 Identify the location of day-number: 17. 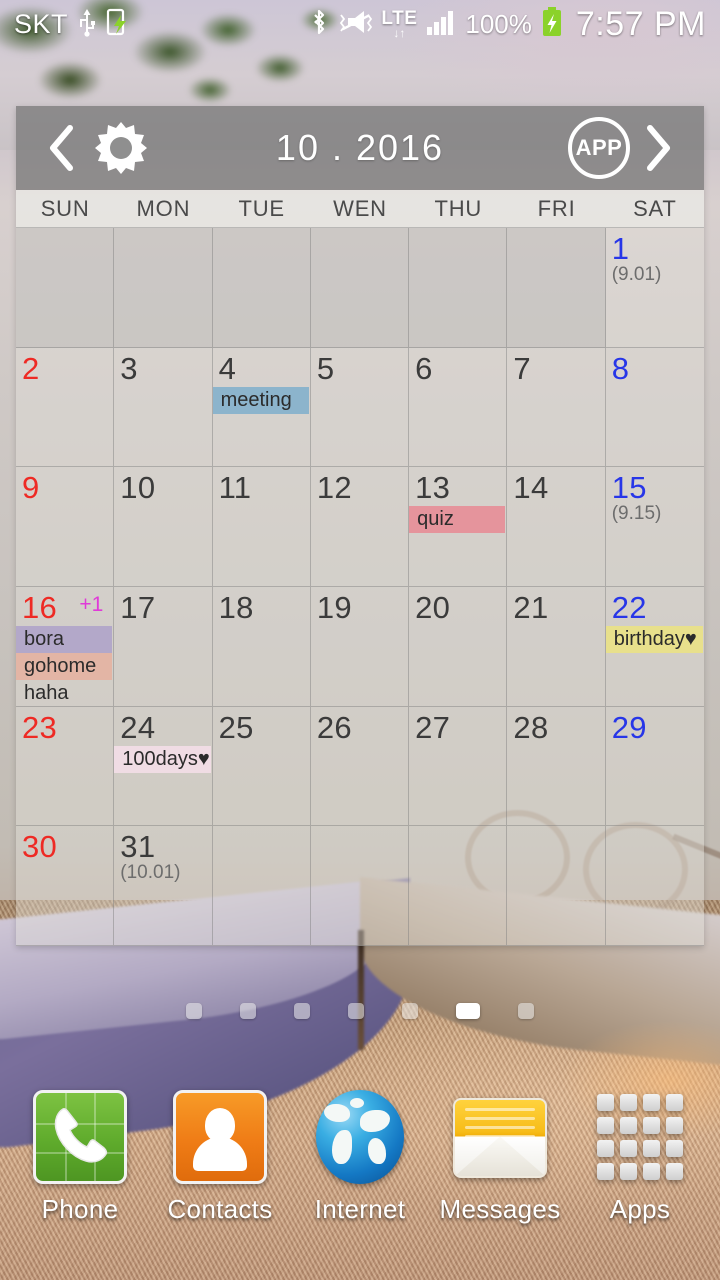
(138, 607).